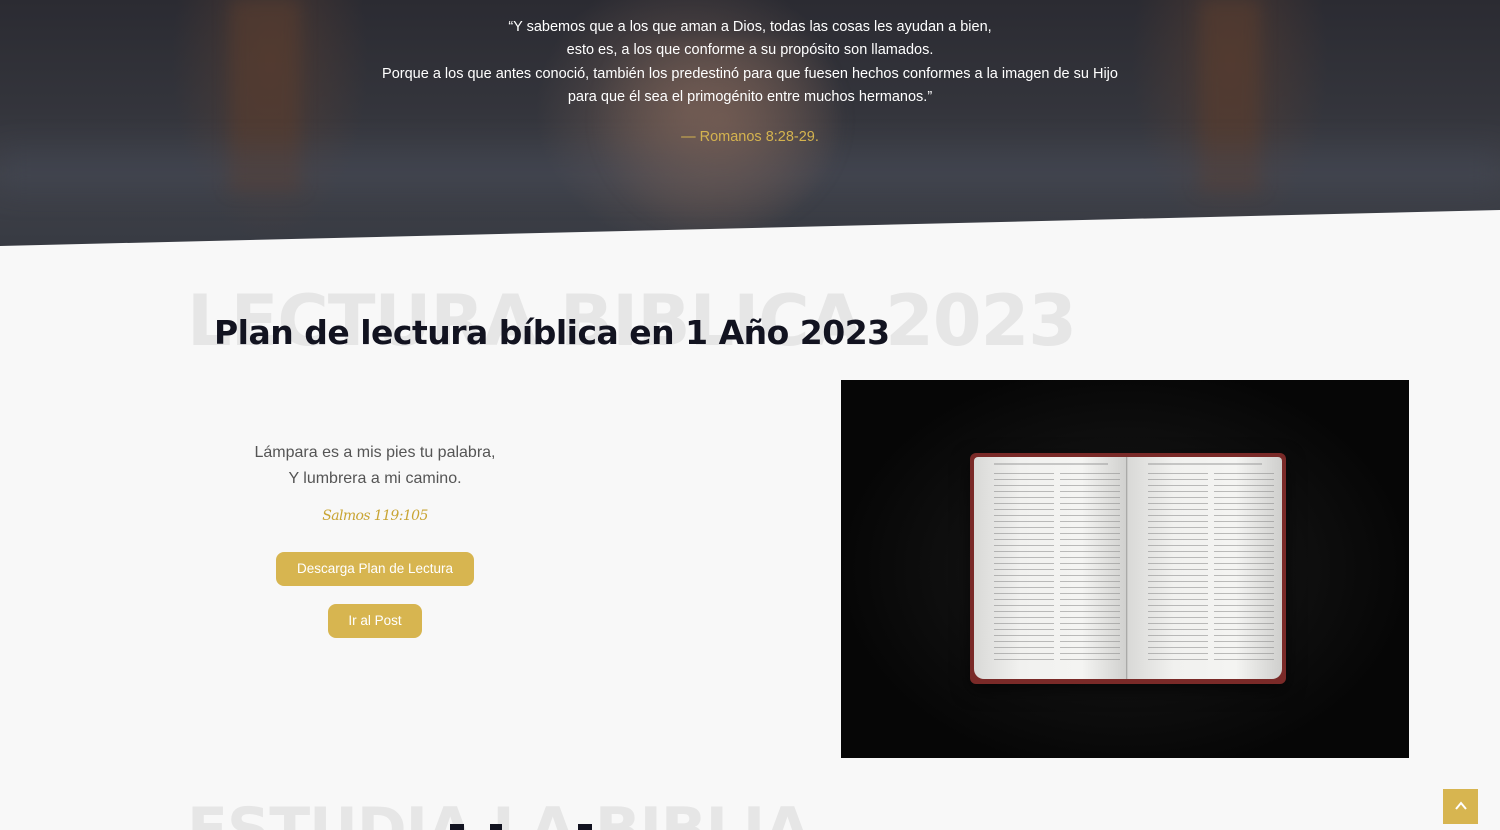 The height and width of the screenshot is (830, 1500). What do you see at coordinates (552, 332) in the screenshot?
I see `section-title: Plan de lectura bíblica en 1 Año 2023` at bounding box center [552, 332].